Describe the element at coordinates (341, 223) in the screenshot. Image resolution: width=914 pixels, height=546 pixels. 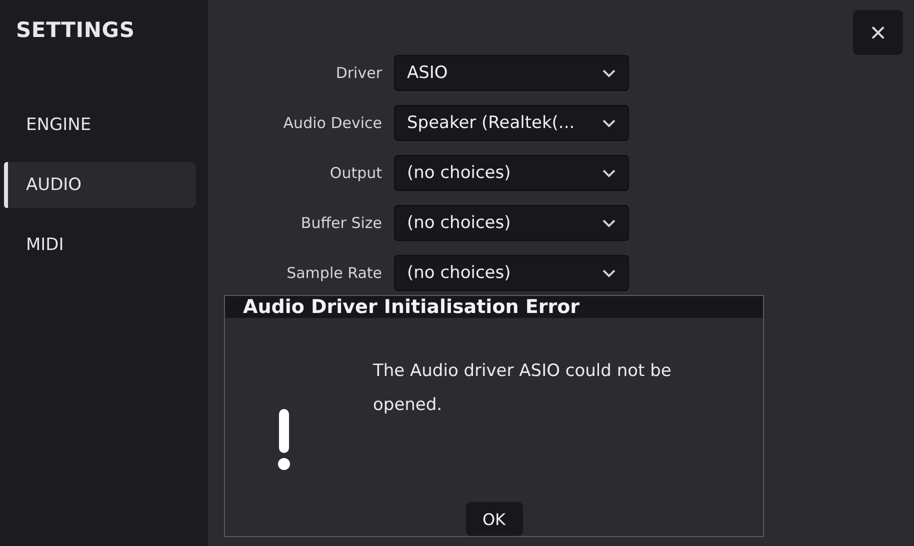
I see `field-label: Buffer Size` at that location.